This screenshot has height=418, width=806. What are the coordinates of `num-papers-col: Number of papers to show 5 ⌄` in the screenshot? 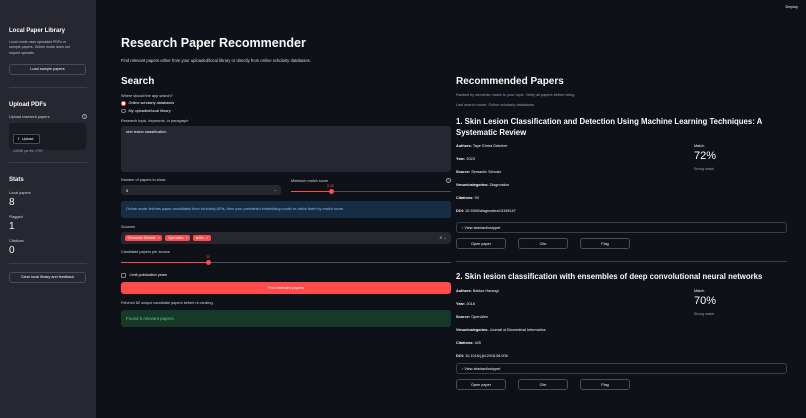 It's located at (201, 187).